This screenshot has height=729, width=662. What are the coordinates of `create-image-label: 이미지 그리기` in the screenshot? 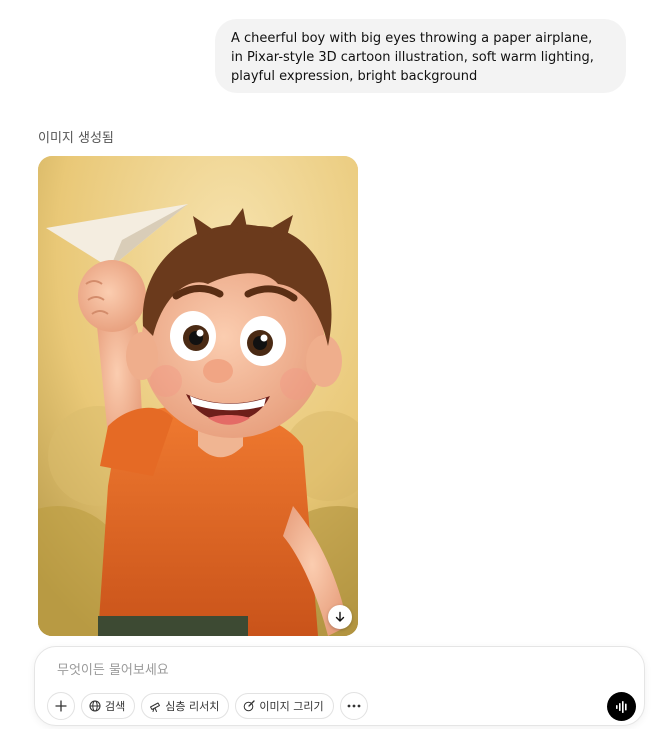 It's located at (291, 706).